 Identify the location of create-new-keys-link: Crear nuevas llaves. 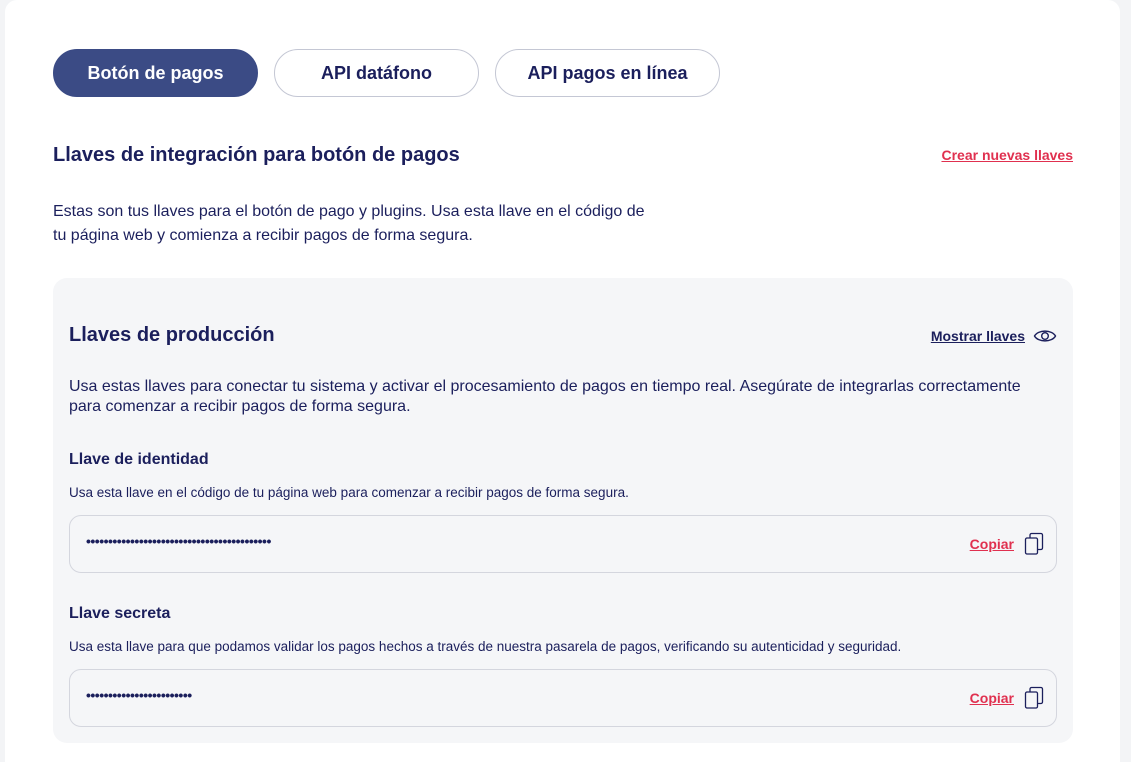
(1007, 155).